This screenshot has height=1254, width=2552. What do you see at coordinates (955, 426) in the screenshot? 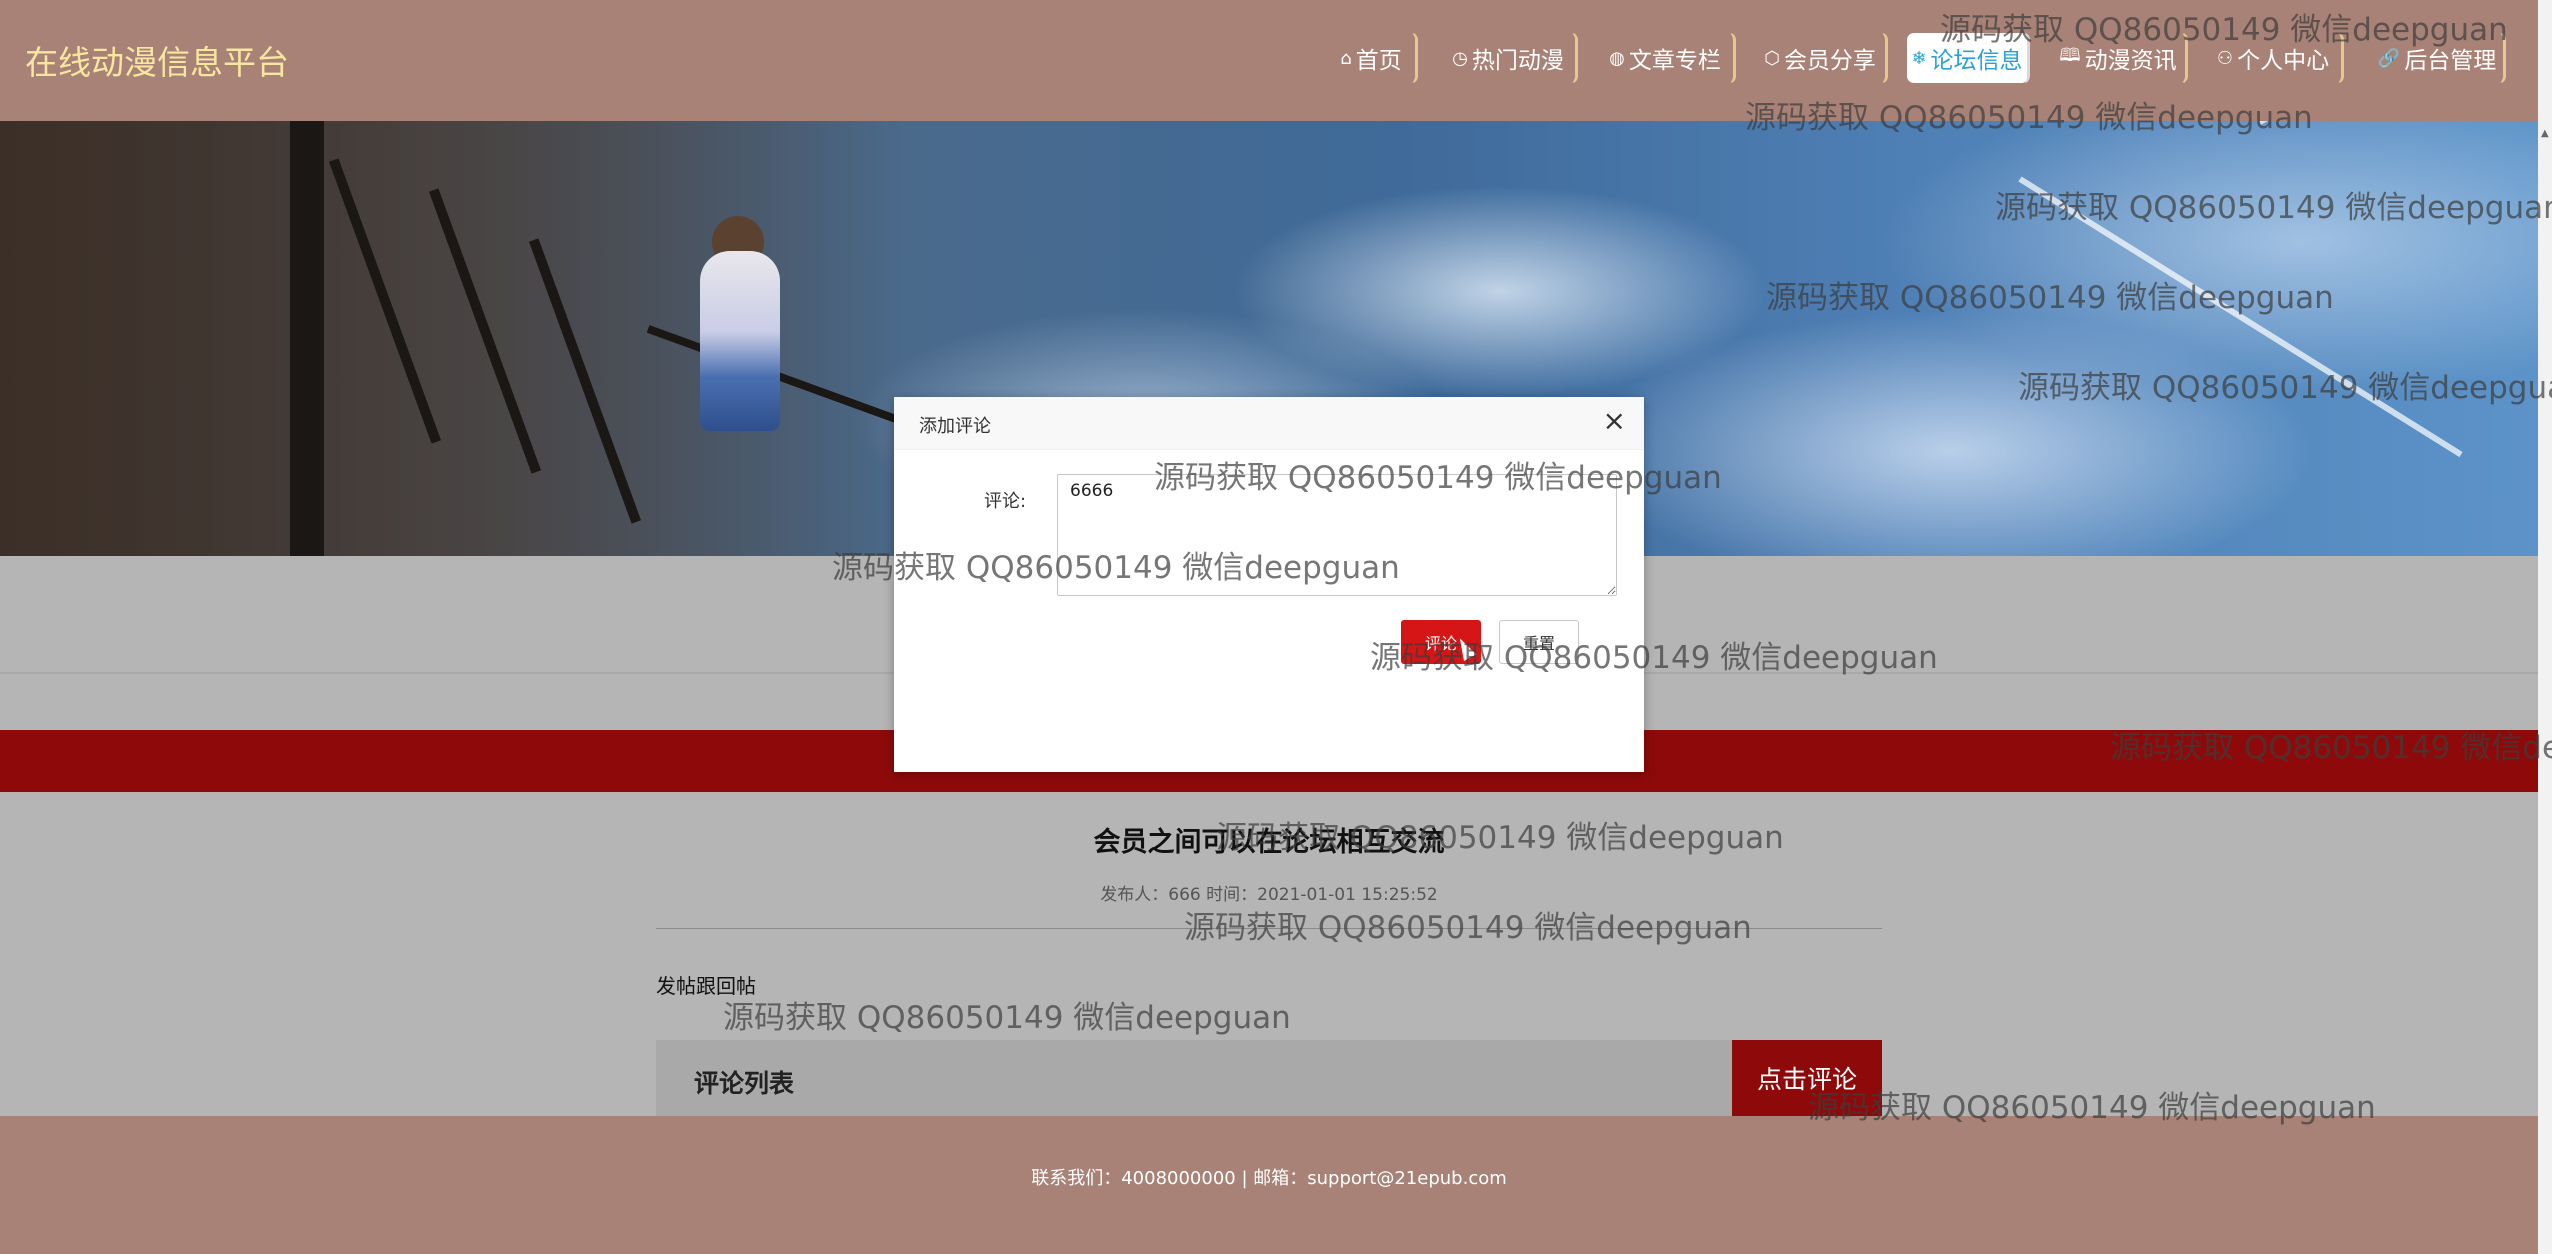
I see `dialog-title: 添加评论` at bounding box center [955, 426].